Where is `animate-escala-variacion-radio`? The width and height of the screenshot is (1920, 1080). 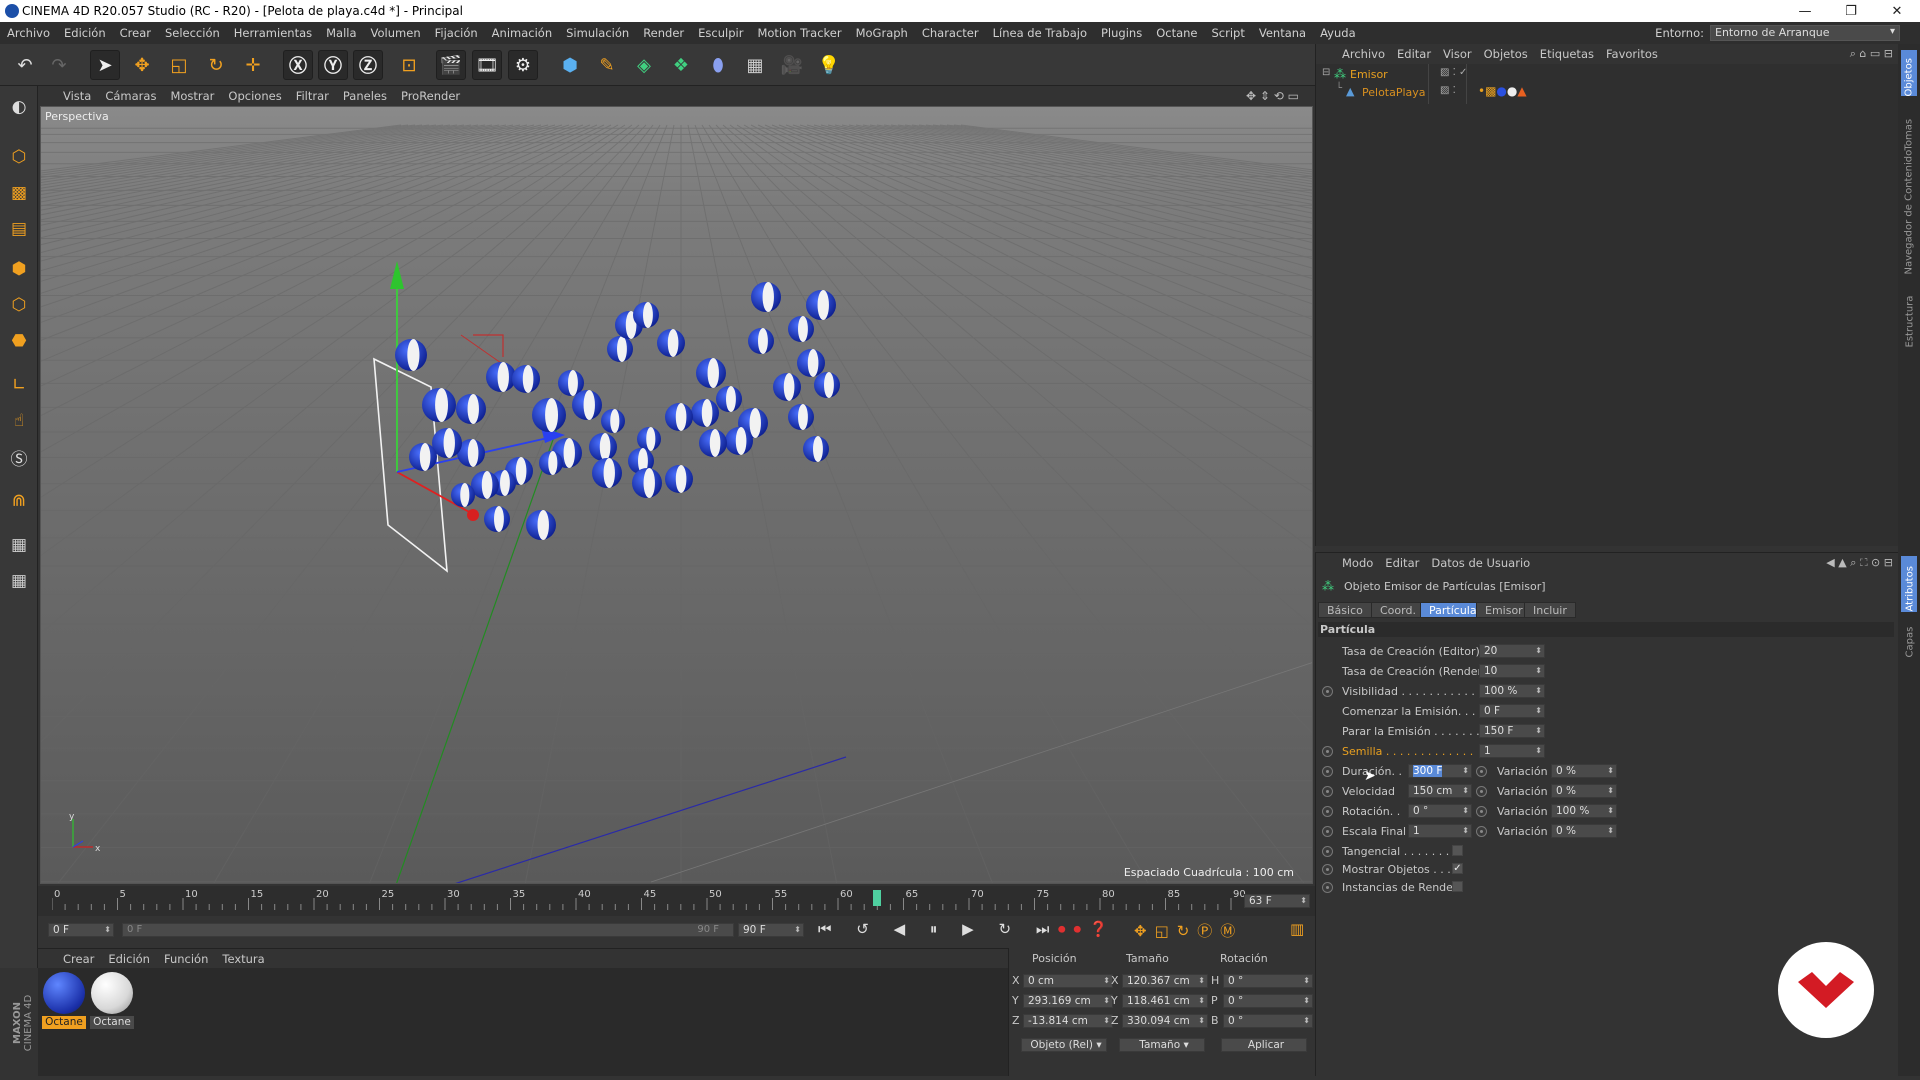 animate-escala-variacion-radio is located at coordinates (1481, 831).